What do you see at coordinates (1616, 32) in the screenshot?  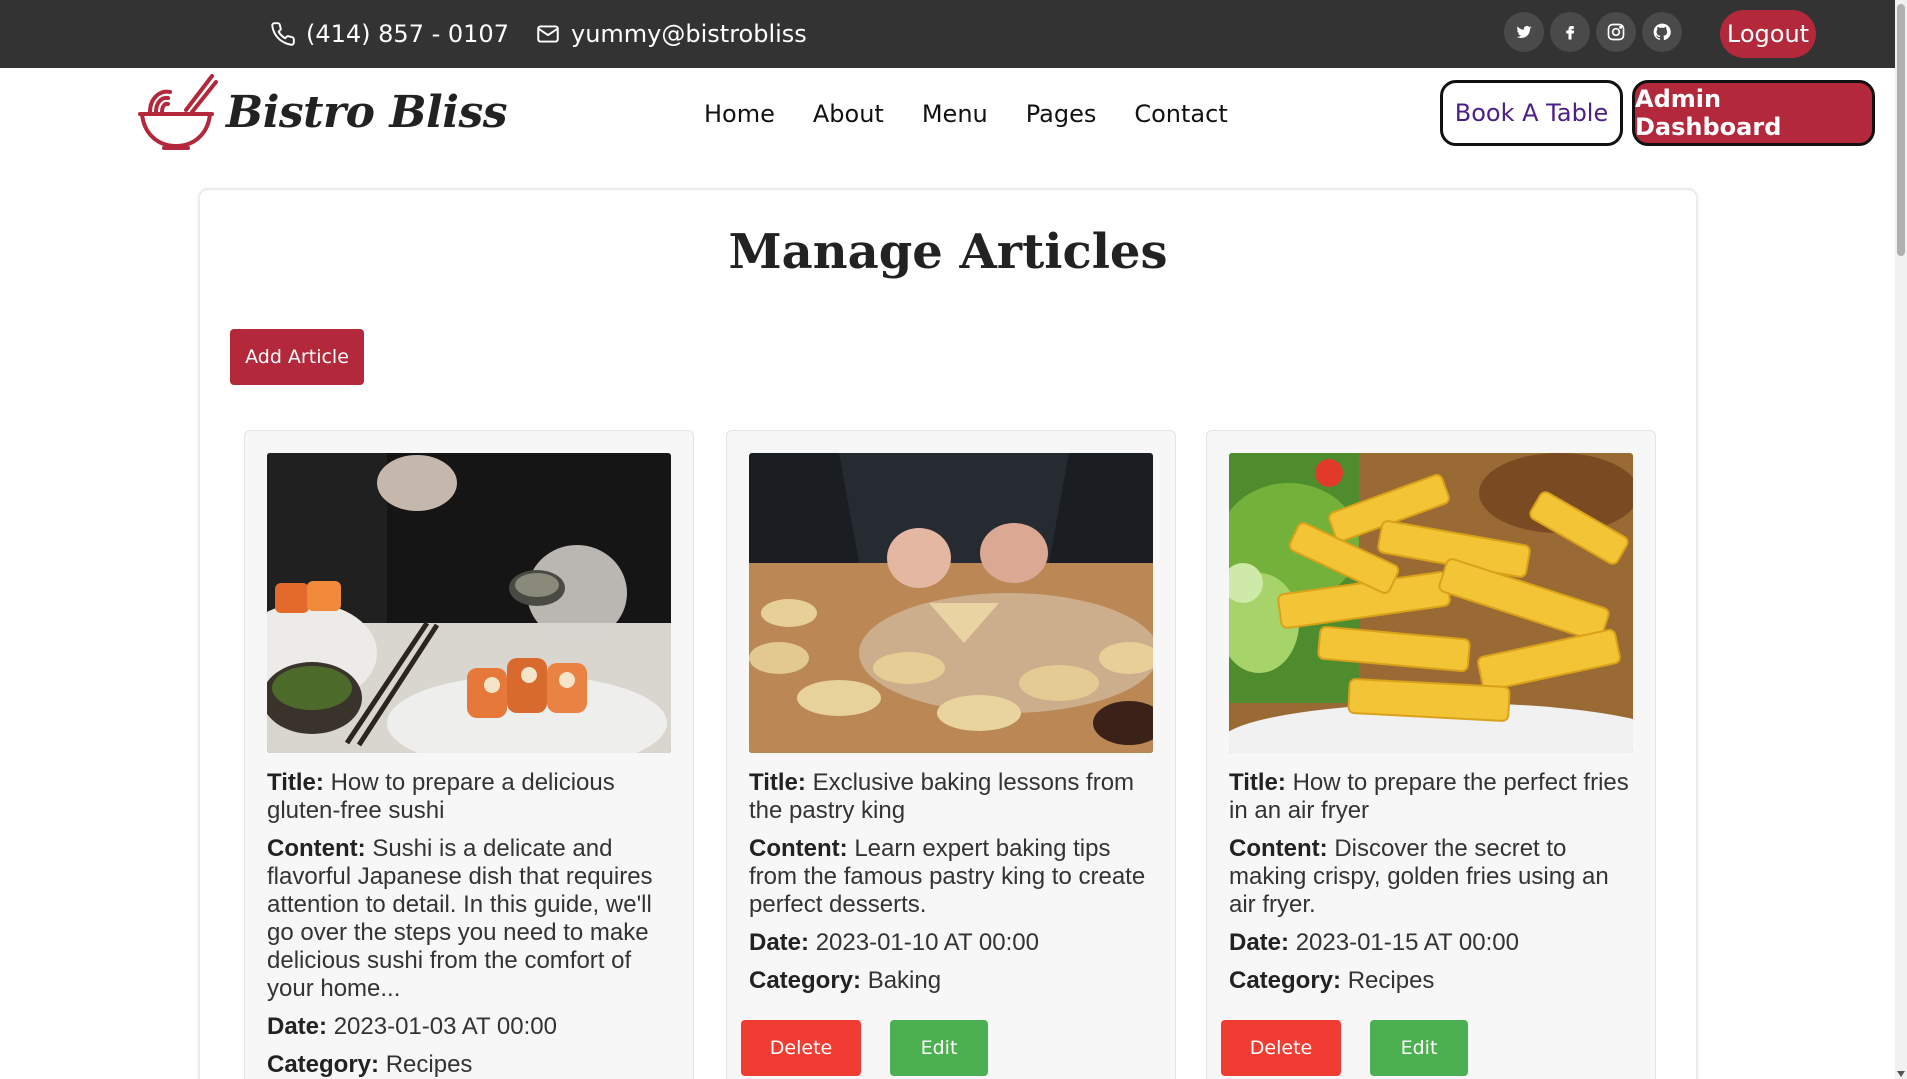 I see `instagram-icon` at bounding box center [1616, 32].